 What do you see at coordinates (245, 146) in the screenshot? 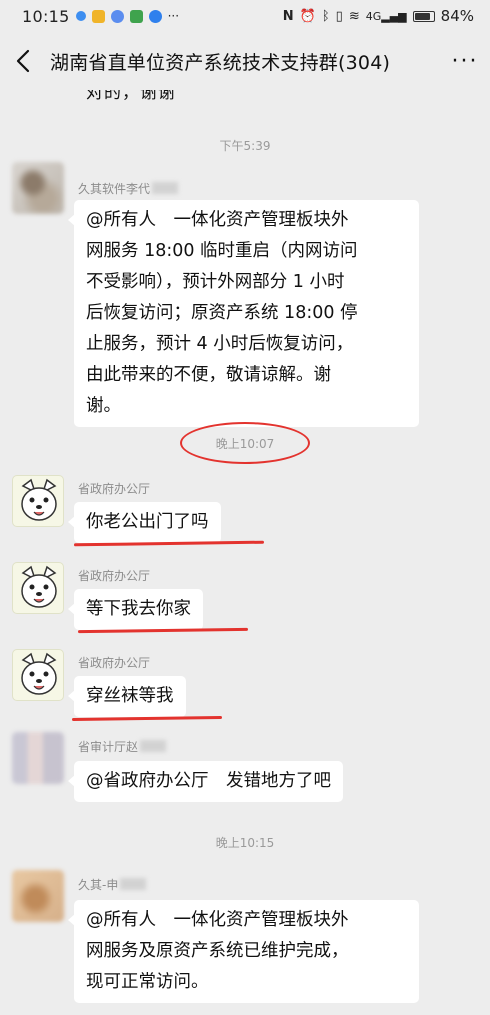
I see `timestamp: 下午5:39` at bounding box center [245, 146].